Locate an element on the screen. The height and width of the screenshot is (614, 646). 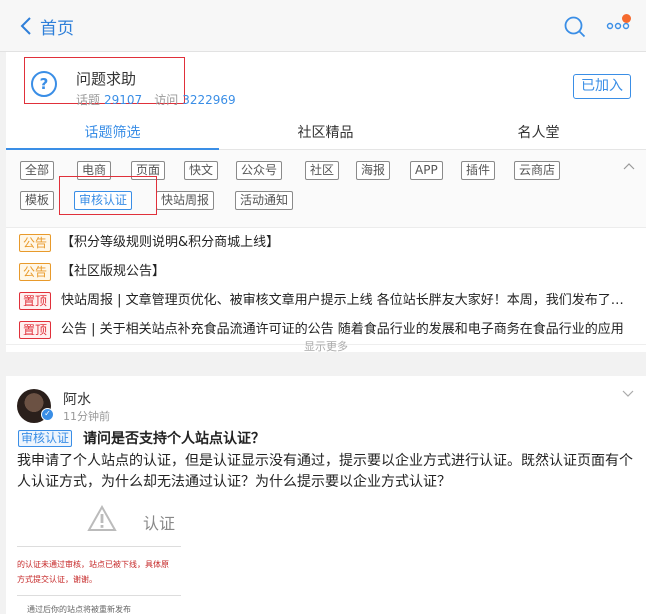
notice-row: 公告 【社区版规公告】 is located at coordinates (326, 272).